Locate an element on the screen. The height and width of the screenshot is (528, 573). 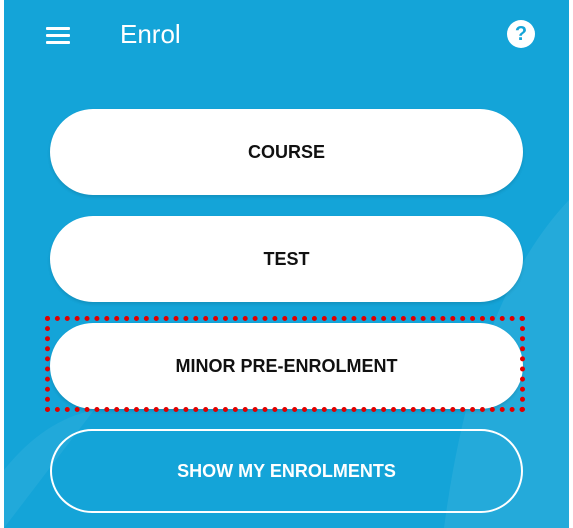
course-button: COURSE is located at coordinates (286, 152).